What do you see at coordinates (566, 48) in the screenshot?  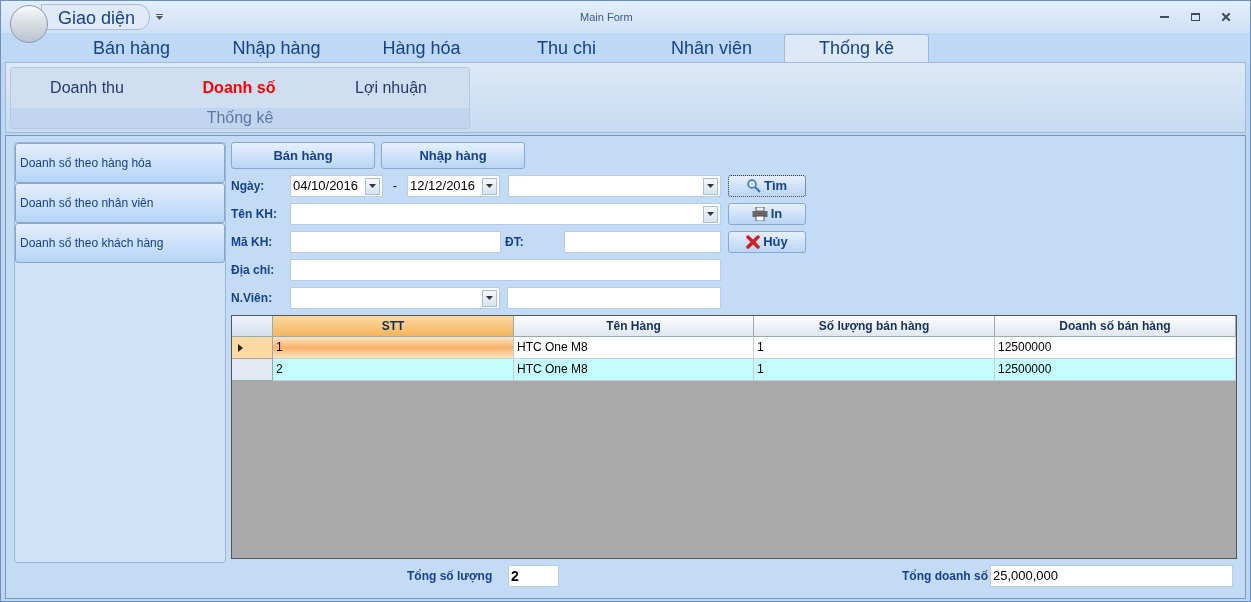 I see `ribbon-tab: Thu chi` at bounding box center [566, 48].